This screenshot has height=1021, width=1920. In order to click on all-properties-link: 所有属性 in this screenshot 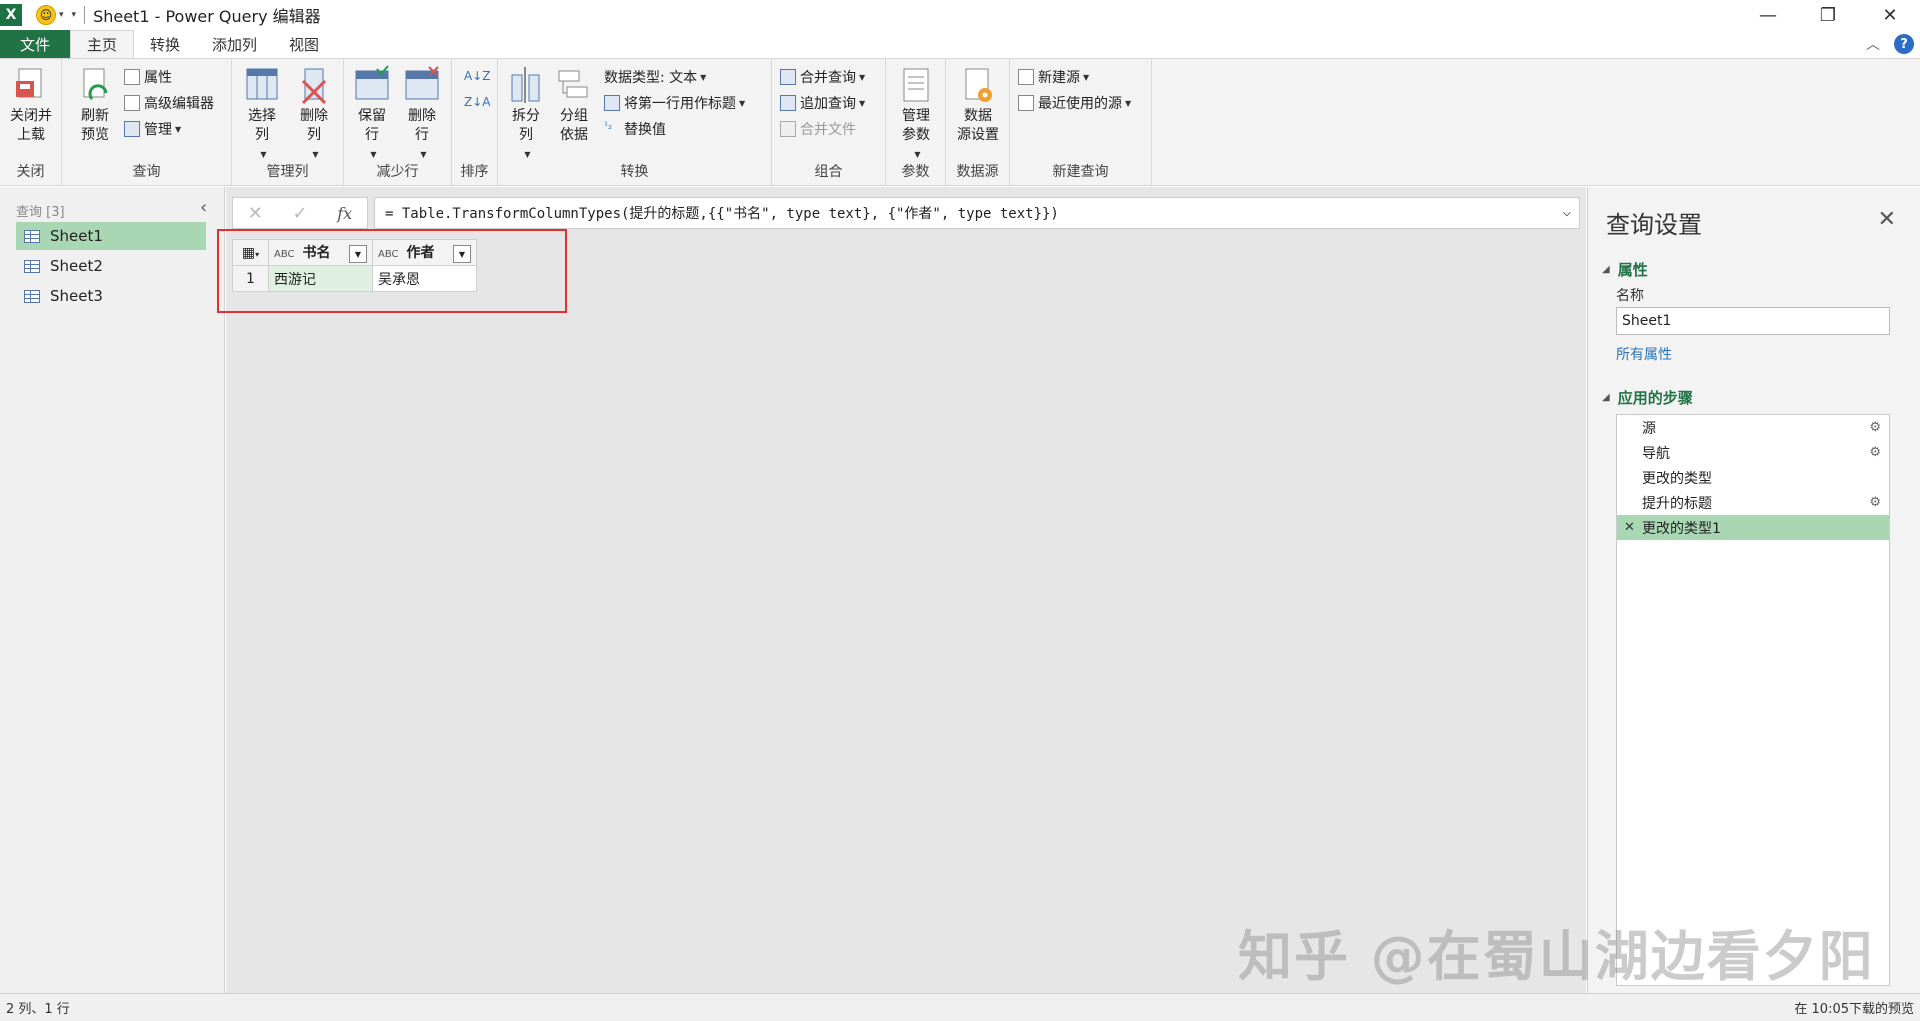, I will do `click(1644, 354)`.